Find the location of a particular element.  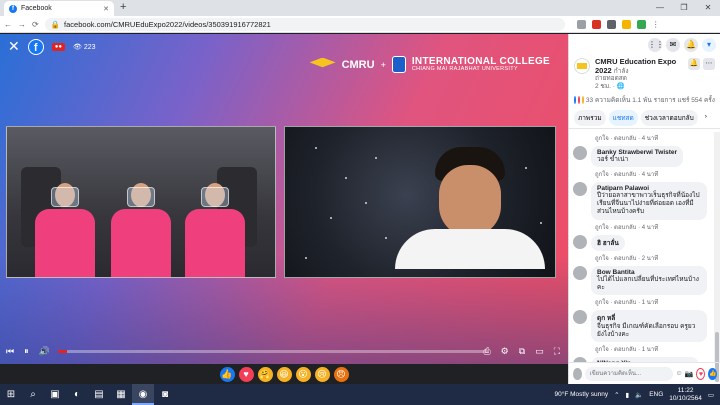

chrome-icon: ◉ is located at coordinates (143, 394).